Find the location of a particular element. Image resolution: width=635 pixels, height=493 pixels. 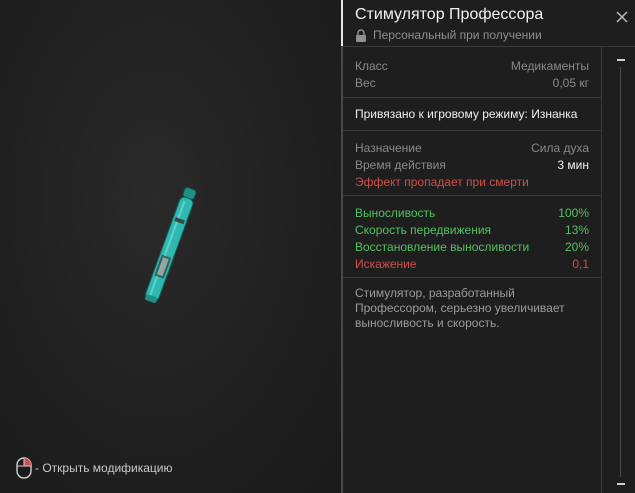

scroll-track is located at coordinates (620, 272).